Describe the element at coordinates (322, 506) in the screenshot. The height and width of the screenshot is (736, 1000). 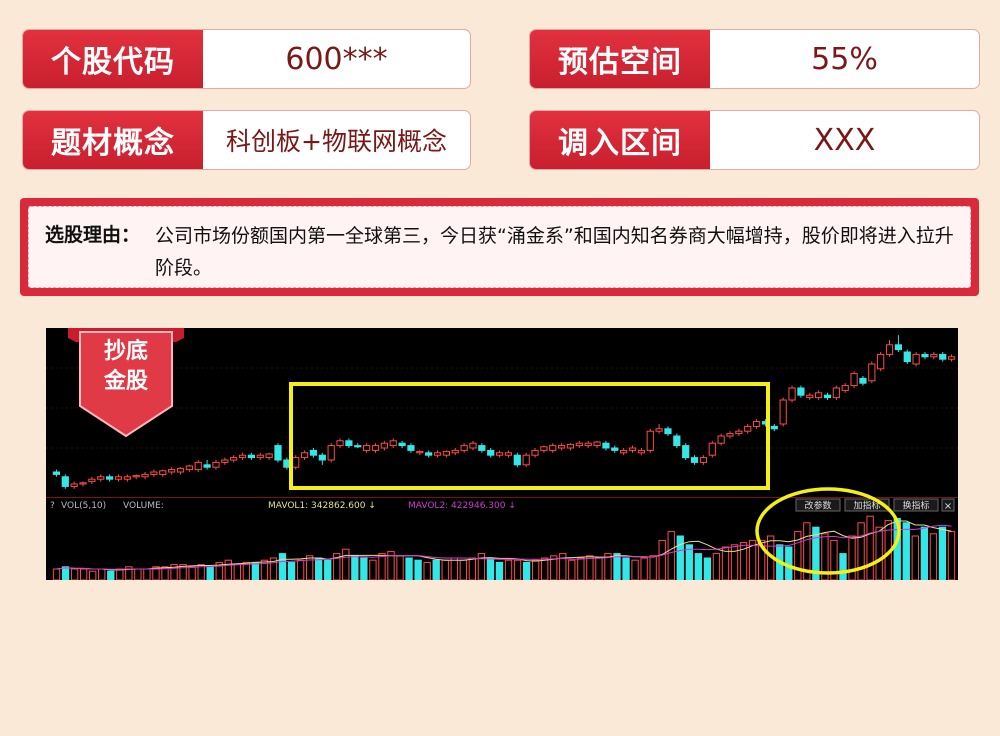
I see `mavol1-label: MAVOL1: 342862.600 ↓` at that location.